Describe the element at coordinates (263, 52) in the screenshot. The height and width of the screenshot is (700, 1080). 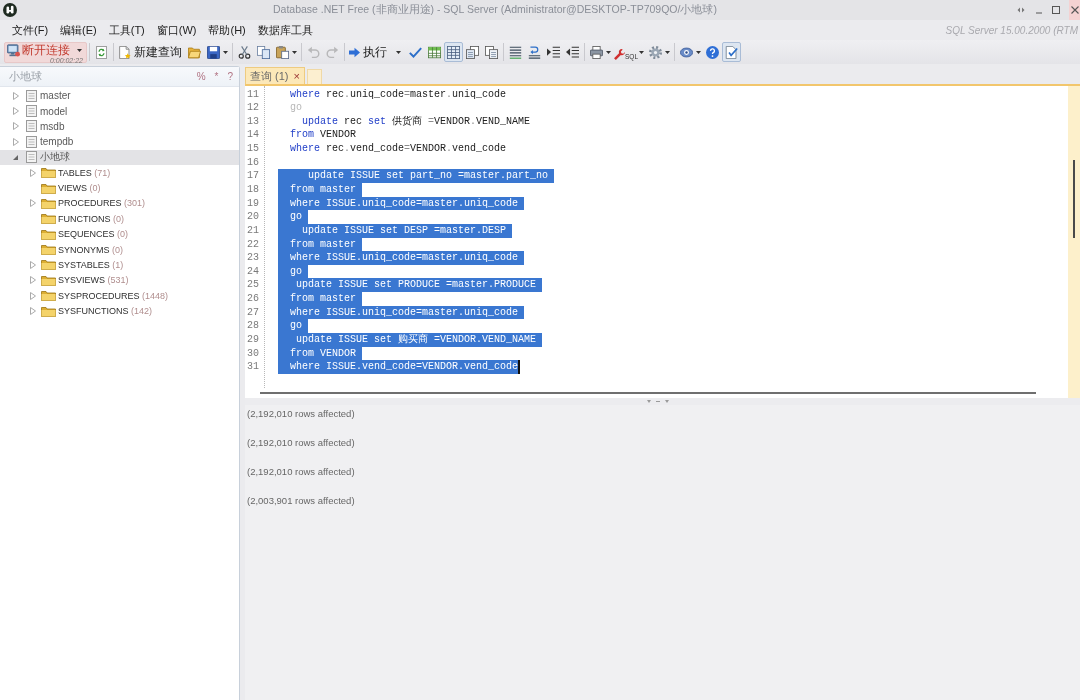
I see `copy-icon` at that location.